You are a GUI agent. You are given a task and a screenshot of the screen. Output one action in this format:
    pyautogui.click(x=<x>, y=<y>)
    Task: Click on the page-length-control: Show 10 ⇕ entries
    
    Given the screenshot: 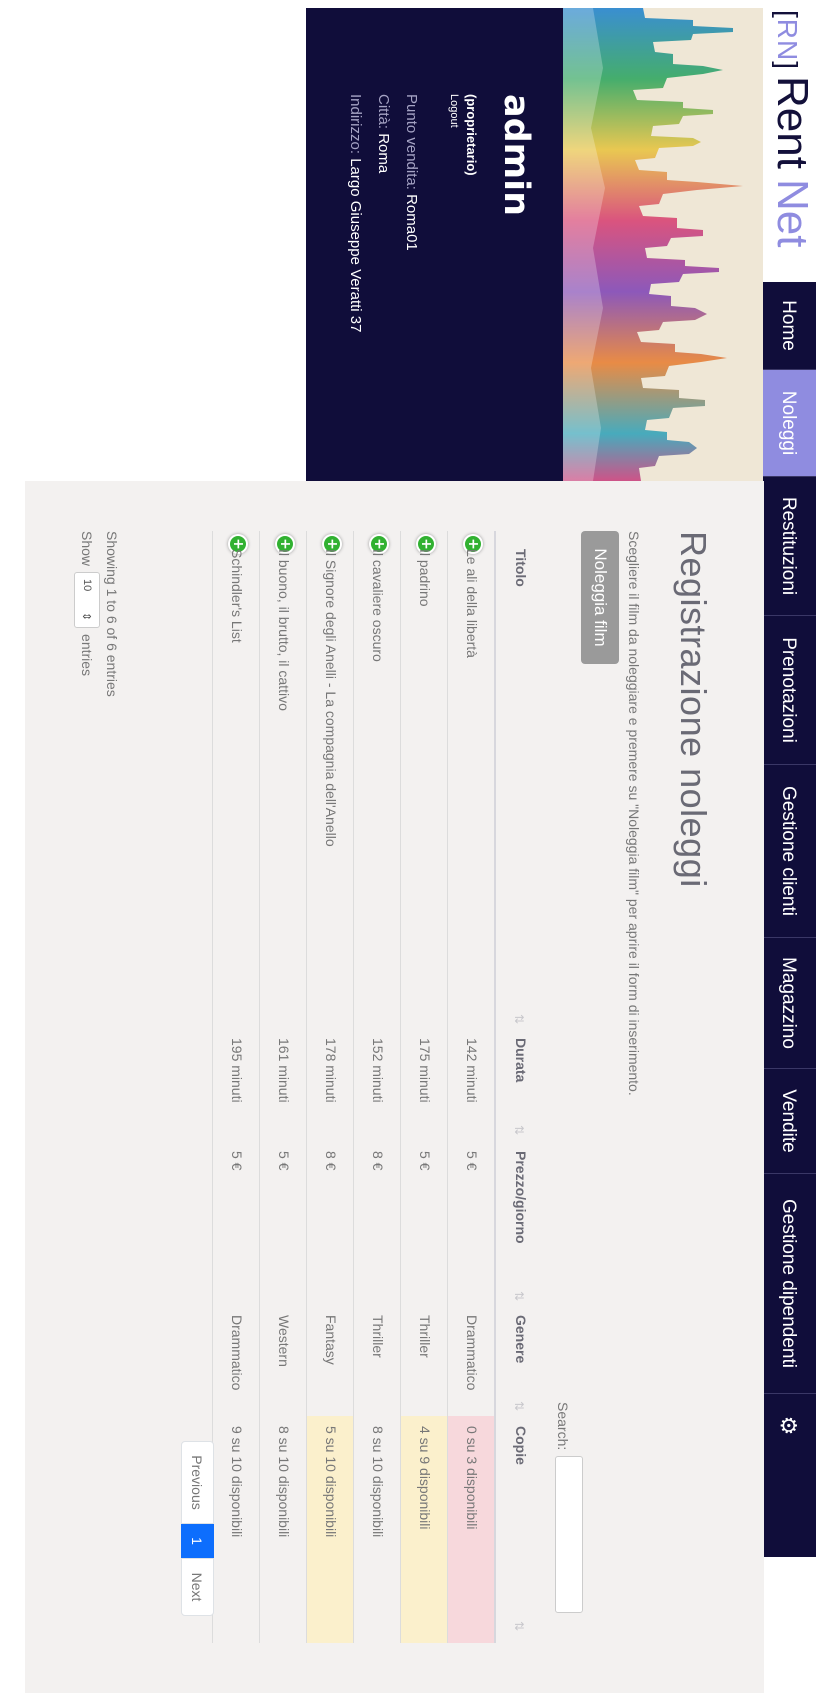 What is the action you would take?
    pyautogui.click(x=87, y=603)
    